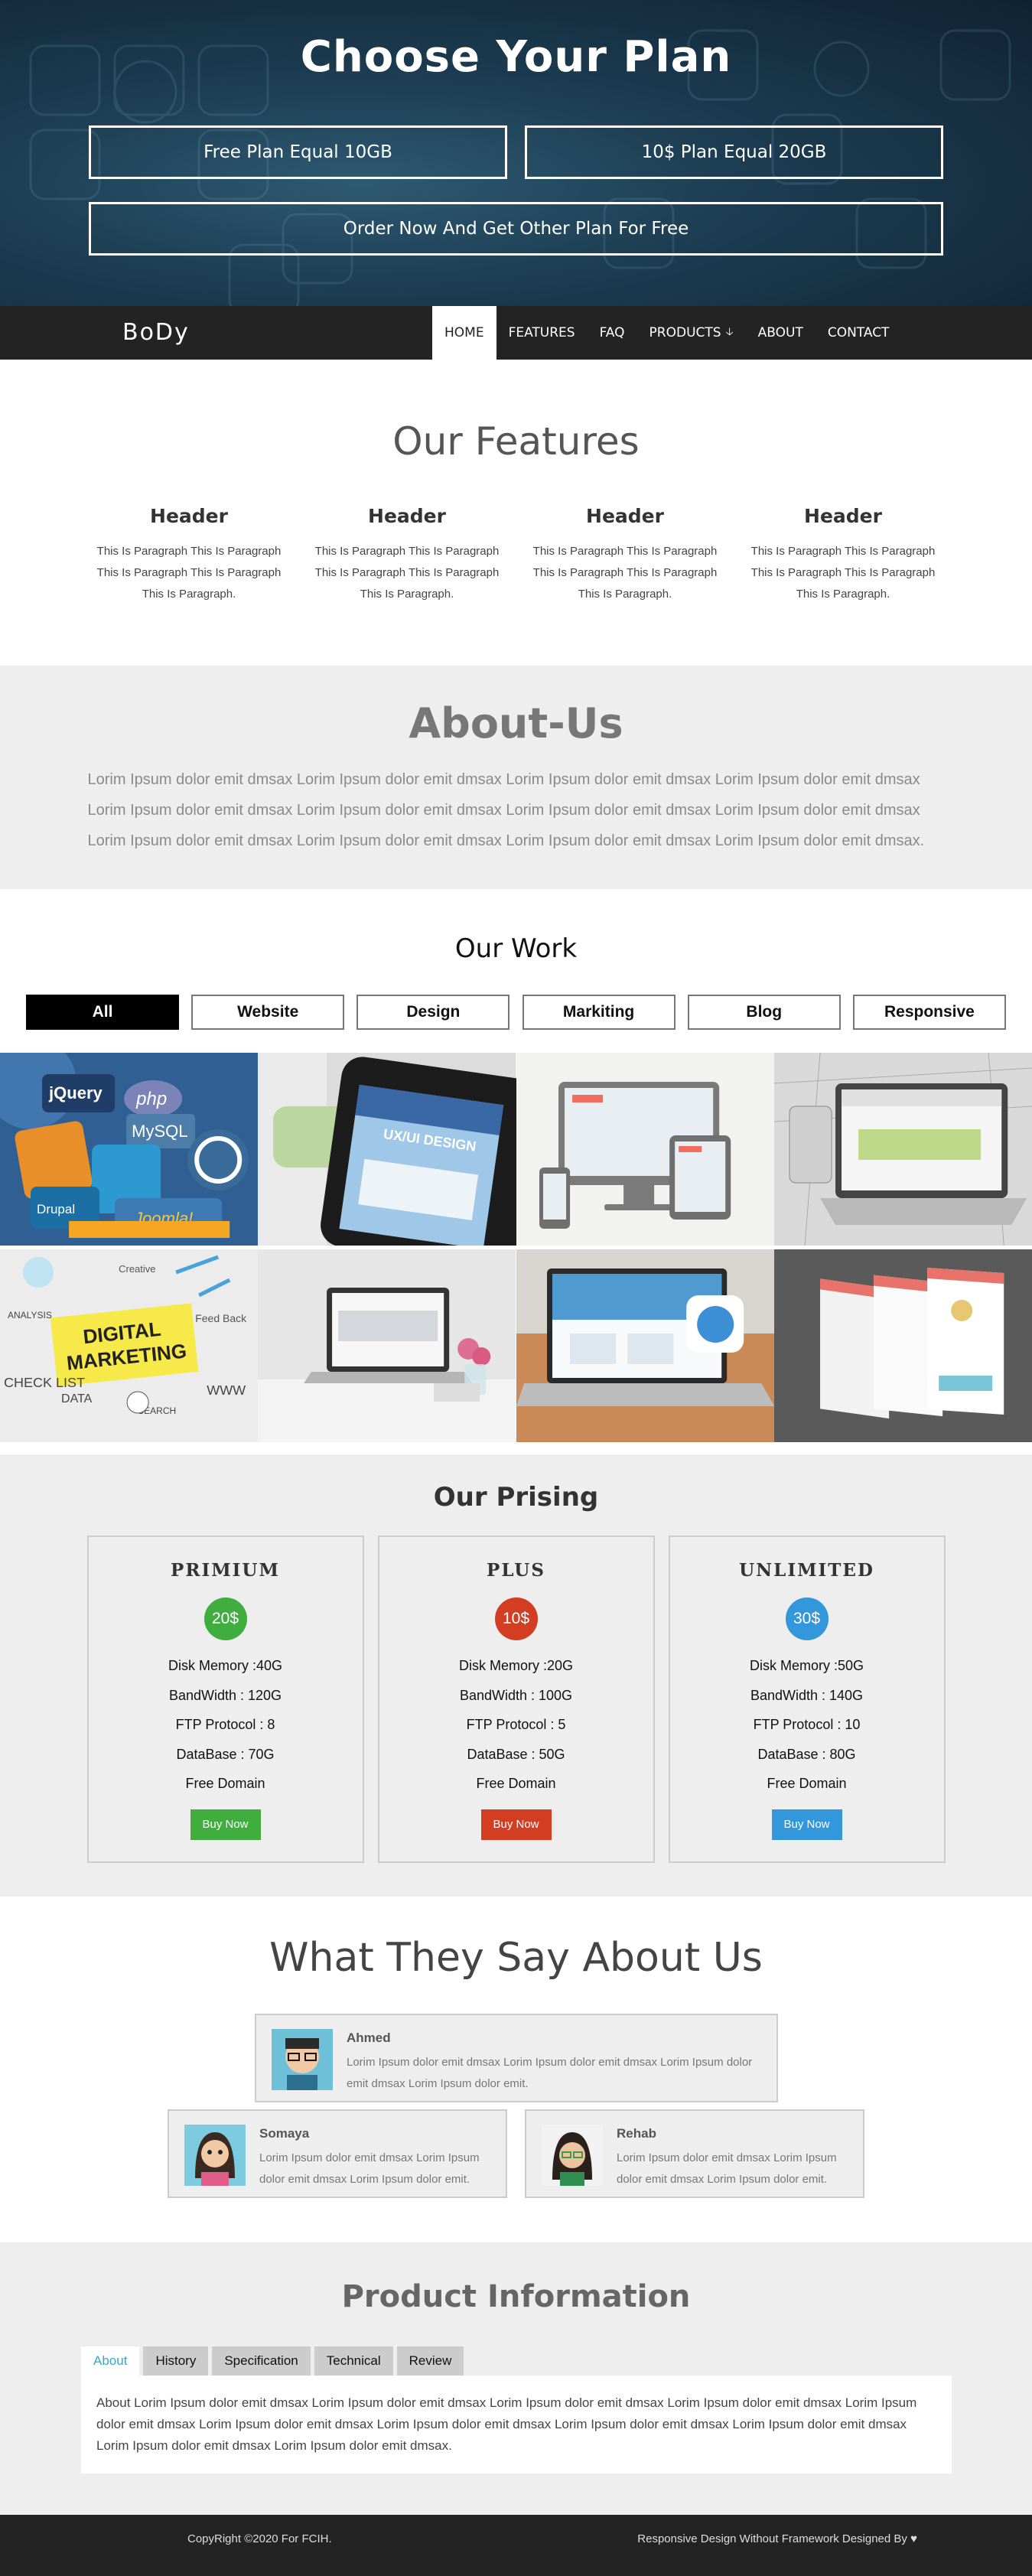 The width and height of the screenshot is (1032, 2576). What do you see at coordinates (110, 2361) in the screenshot?
I see `tab-about: About` at bounding box center [110, 2361].